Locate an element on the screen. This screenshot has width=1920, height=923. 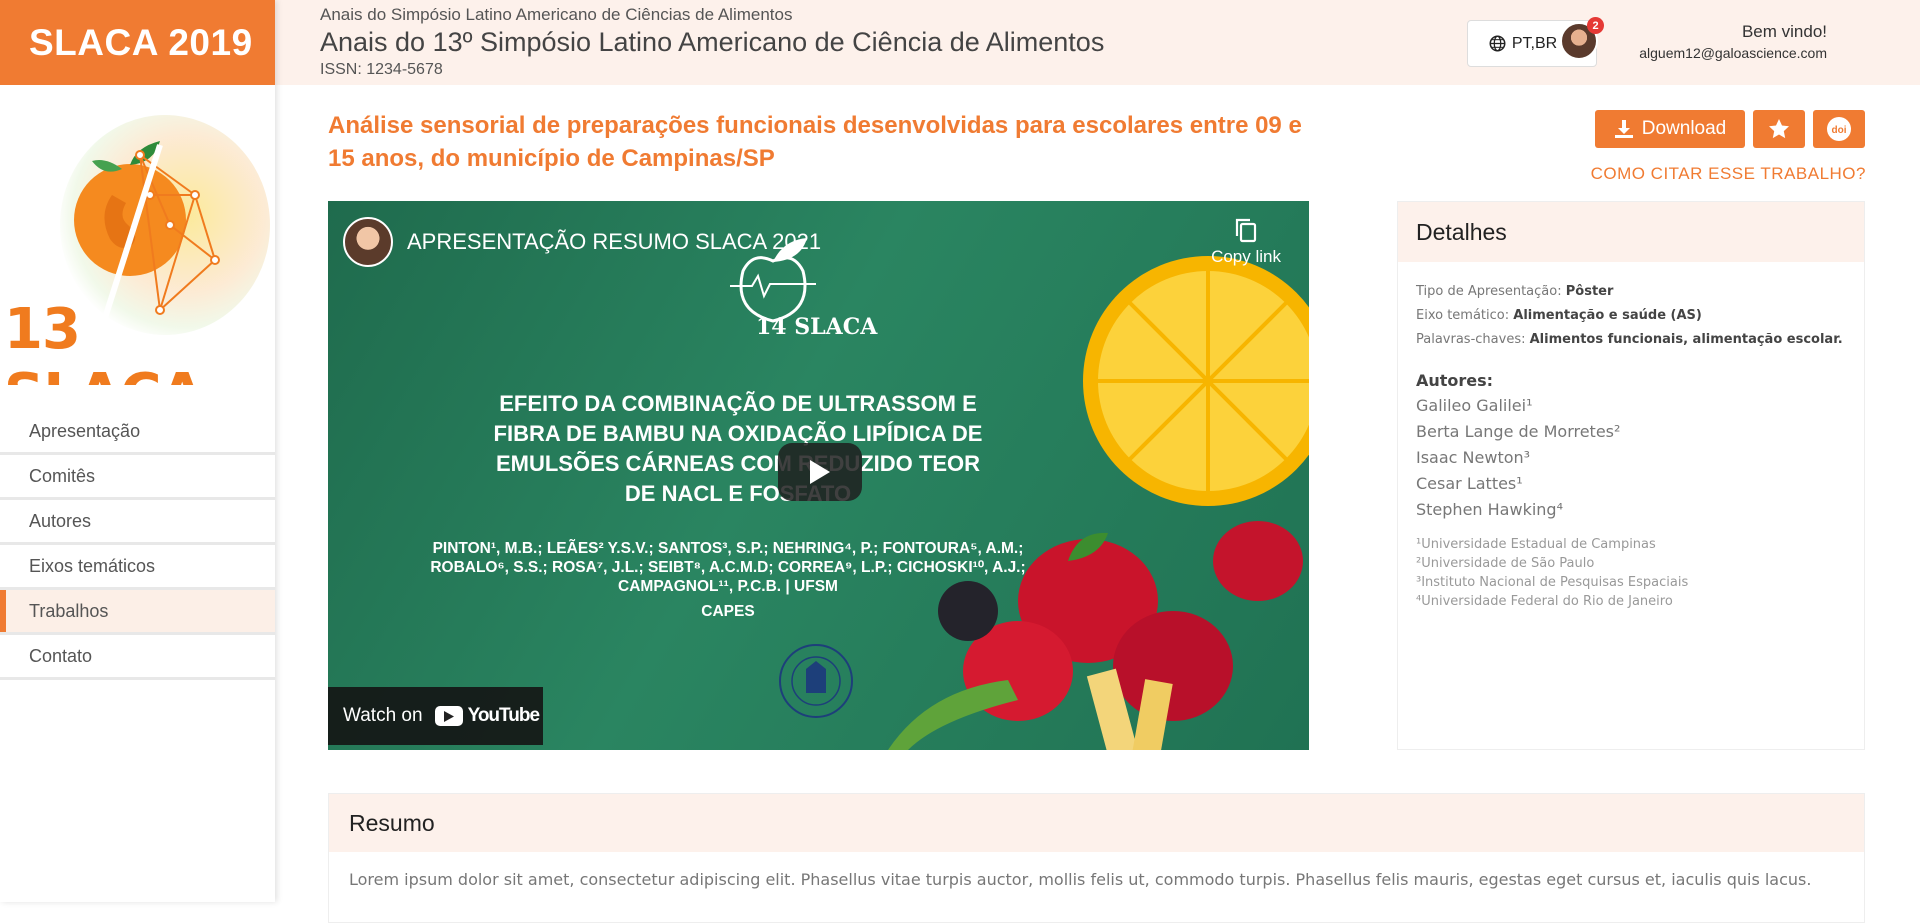
brand-title: SLACA 2019 is located at coordinates (137, 42).